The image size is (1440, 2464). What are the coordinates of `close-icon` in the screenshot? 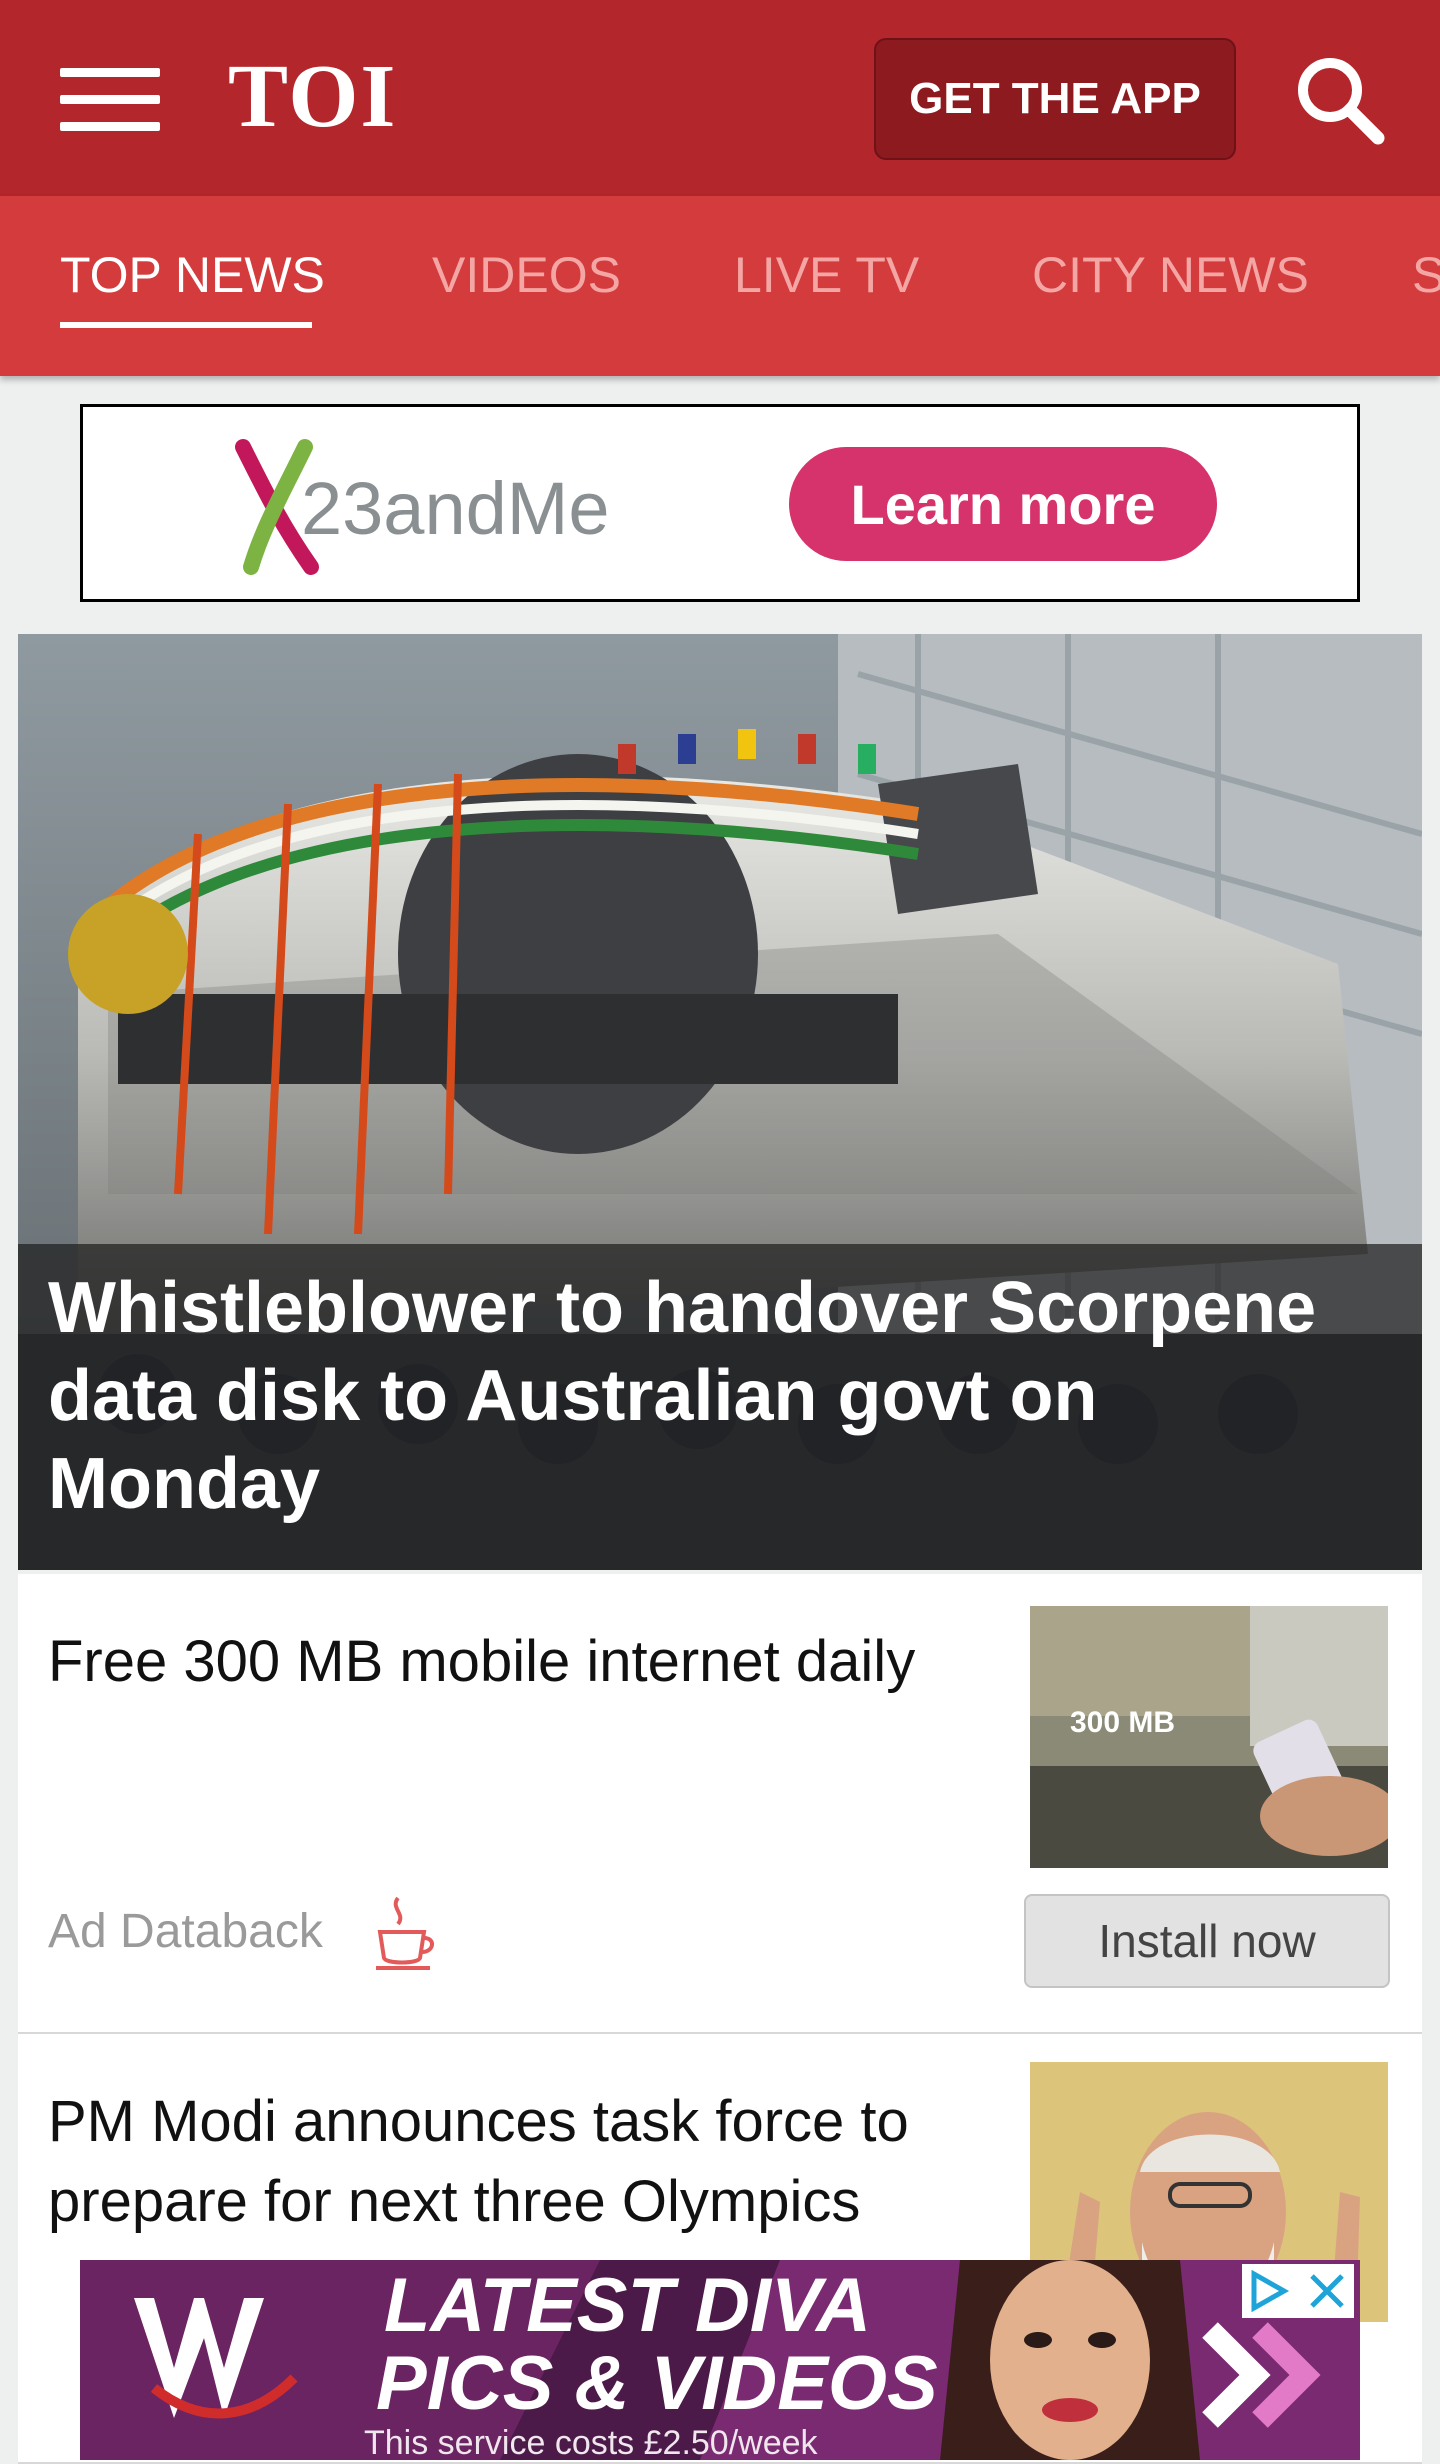 It's located at (1327, 2291).